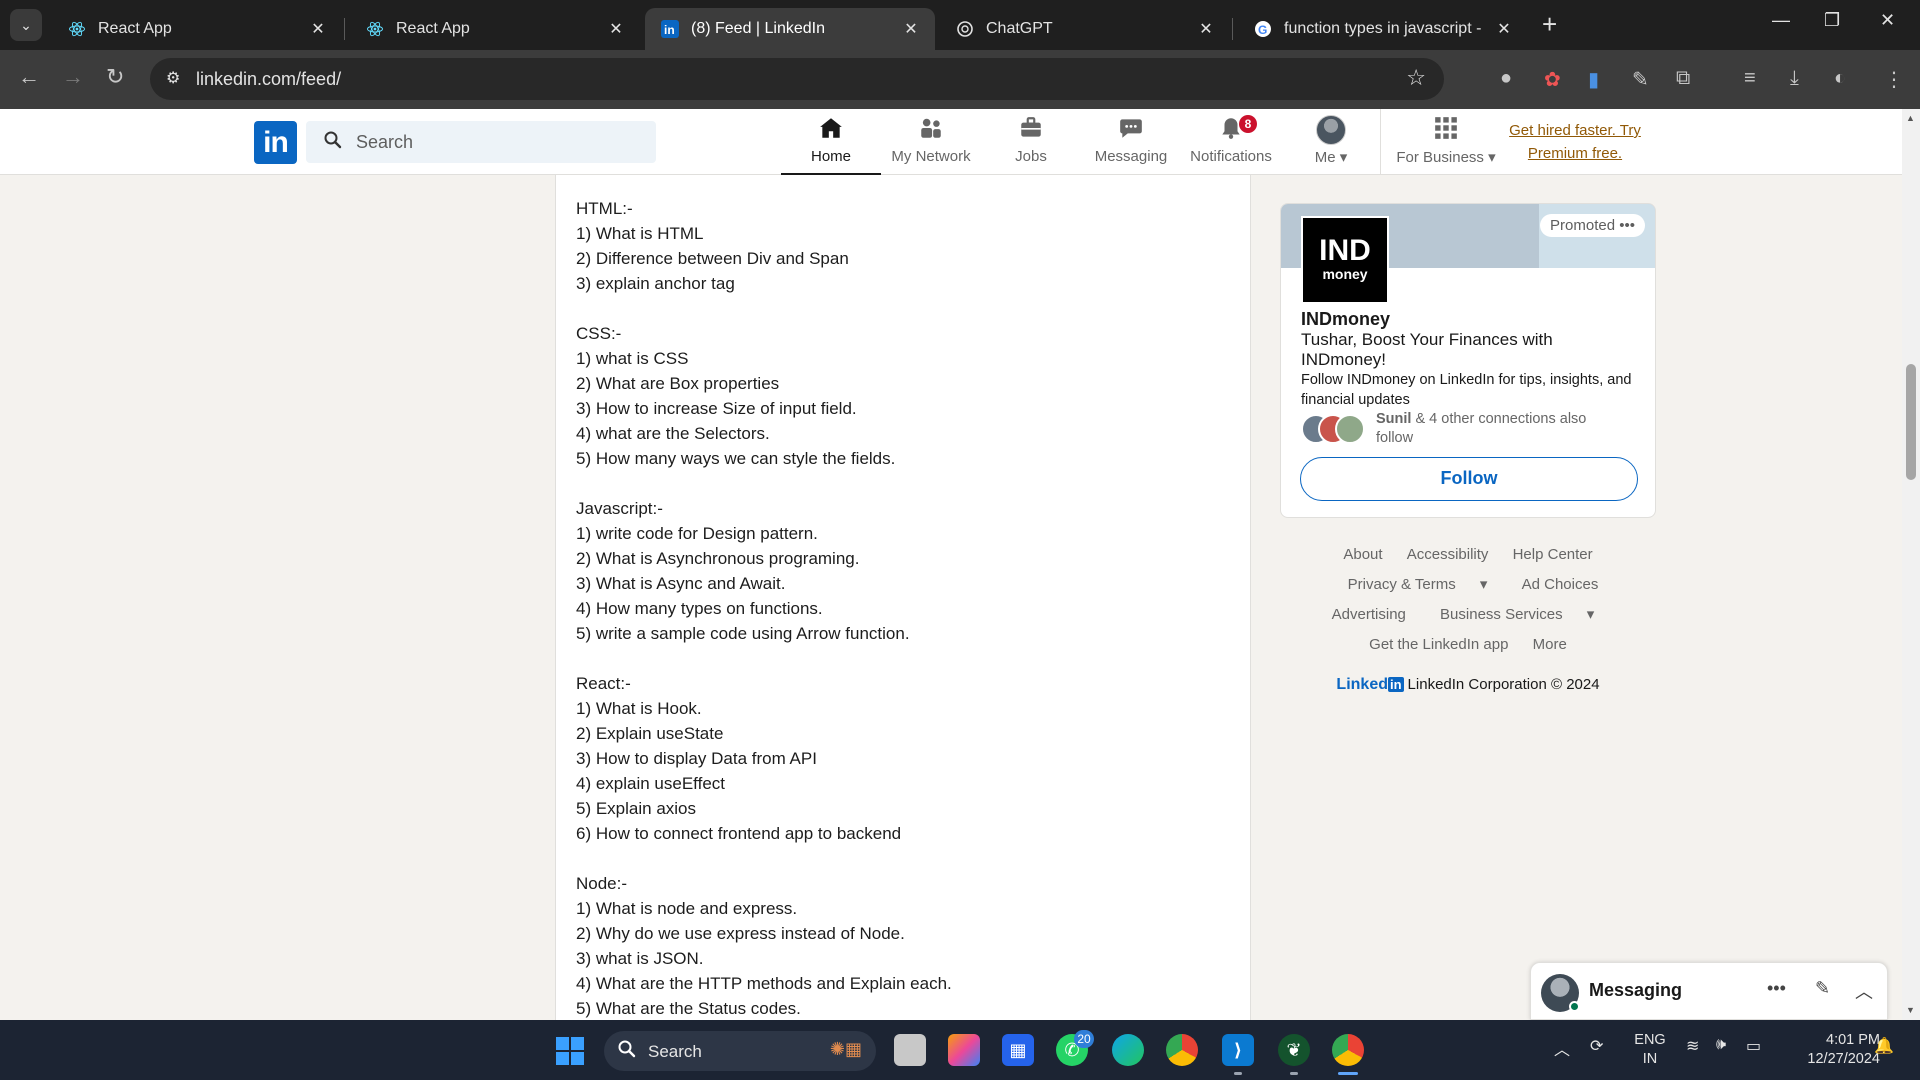 This screenshot has height=1080, width=1920. I want to click on extension-icon: ●, so click(1506, 78).